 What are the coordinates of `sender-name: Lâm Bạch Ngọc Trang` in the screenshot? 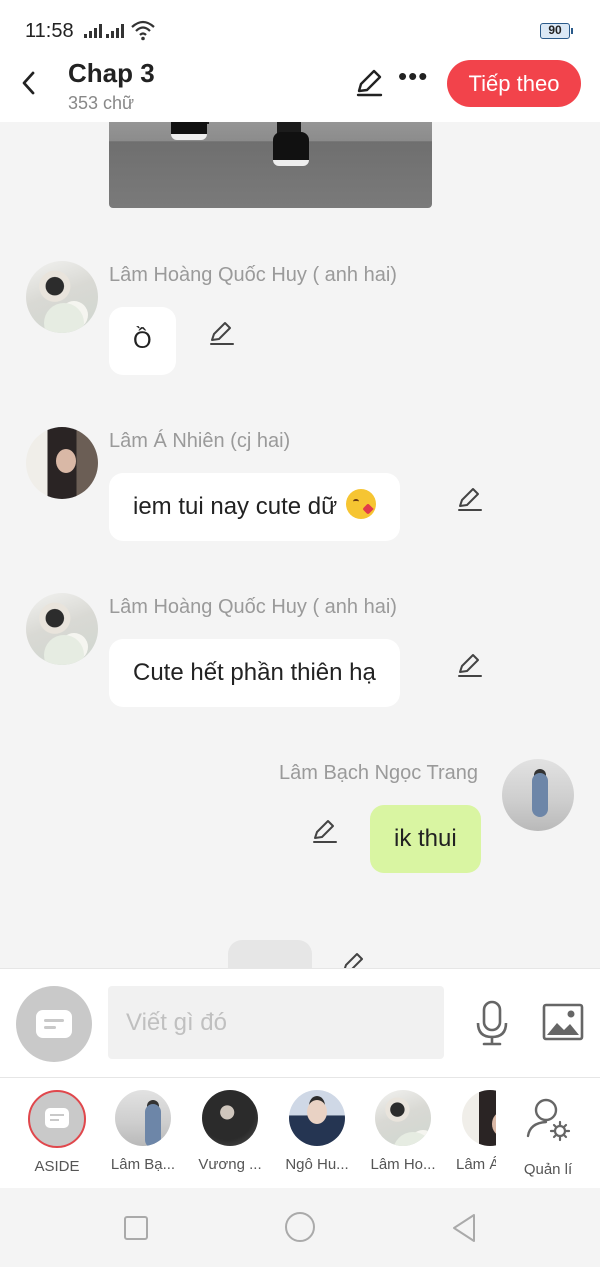 It's located at (378, 773).